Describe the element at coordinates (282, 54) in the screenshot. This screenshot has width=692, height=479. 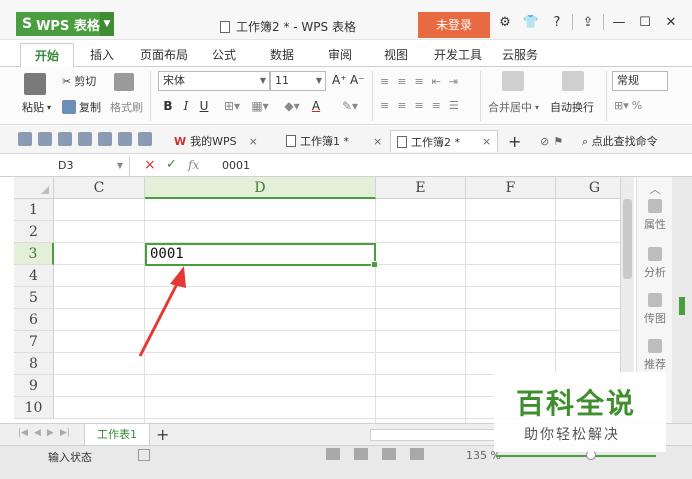
I see `tab-data: 数据` at that location.